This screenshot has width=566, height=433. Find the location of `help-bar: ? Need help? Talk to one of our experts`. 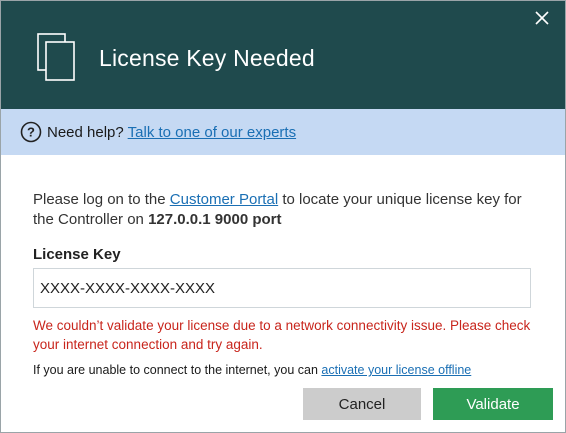

help-bar: ? Need help? Talk to one of our experts is located at coordinates (283, 132).